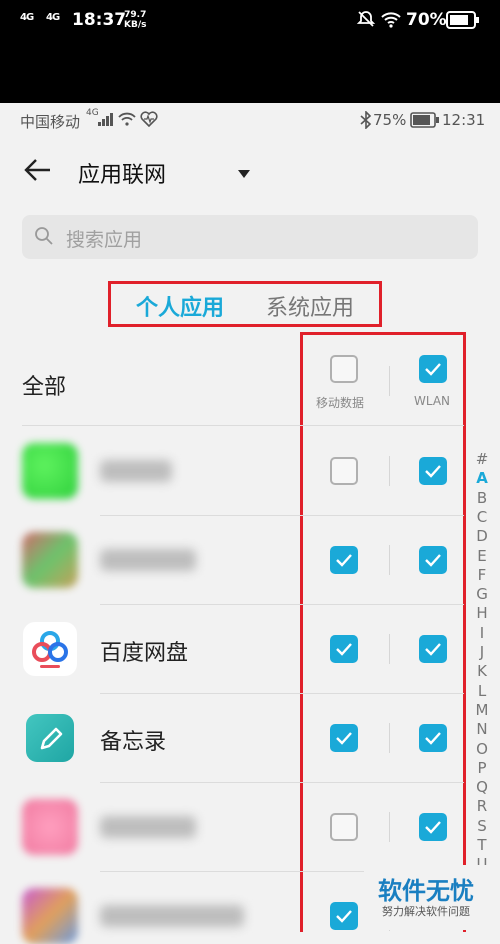 This screenshot has height=944, width=500. I want to click on network-speed-value: 79.7, so click(135, 15).